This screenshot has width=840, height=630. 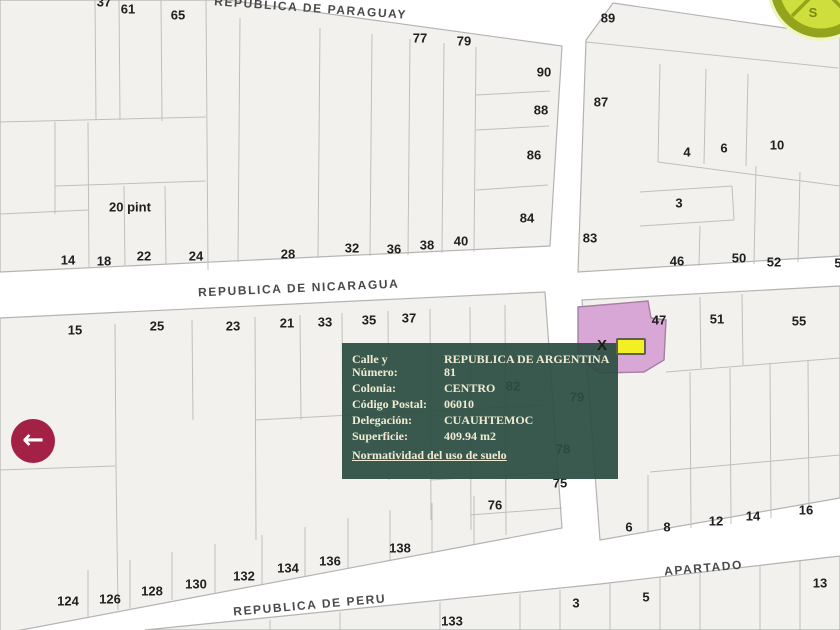 I want to click on parcel-number: 20 pint, so click(x=130, y=207).